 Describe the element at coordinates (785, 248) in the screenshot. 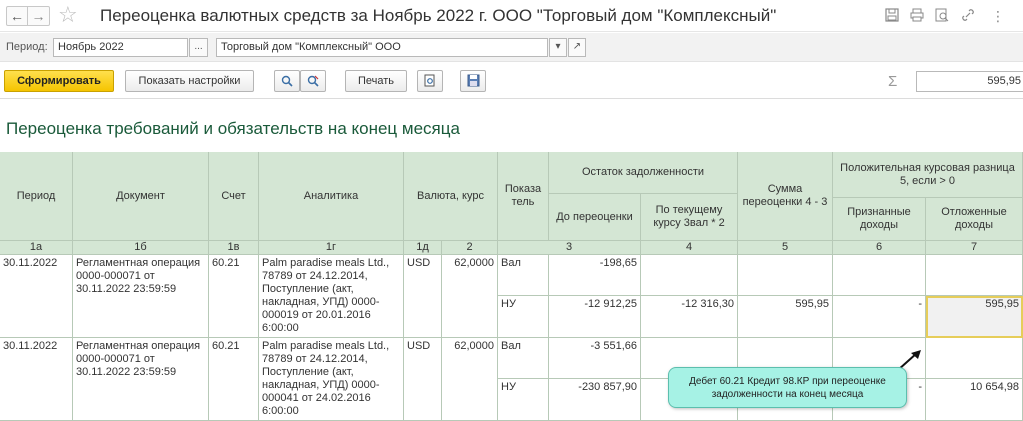

I see `col-number: 5` at that location.